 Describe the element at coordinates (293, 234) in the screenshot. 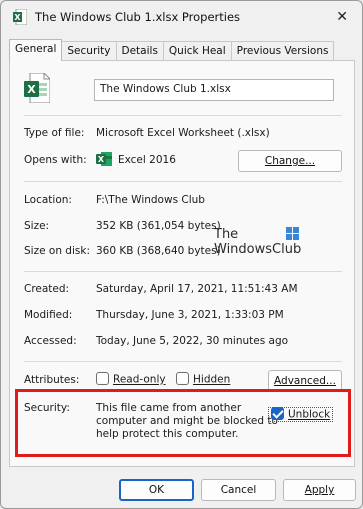

I see `windowsclub-logo-icon` at that location.